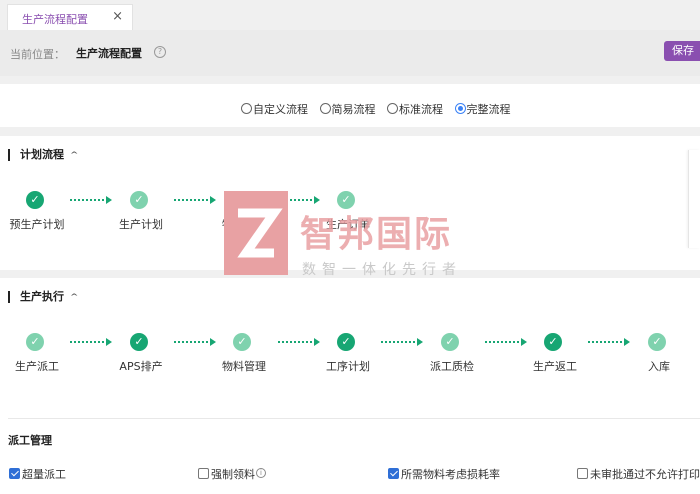 This screenshot has width=700, height=494. I want to click on info-icon: i, so click(261, 473).